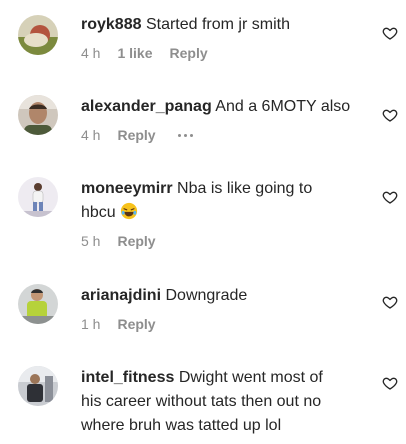  Describe the element at coordinates (283, 106) in the screenshot. I see `comment-text: And a 6MOTY also` at that location.